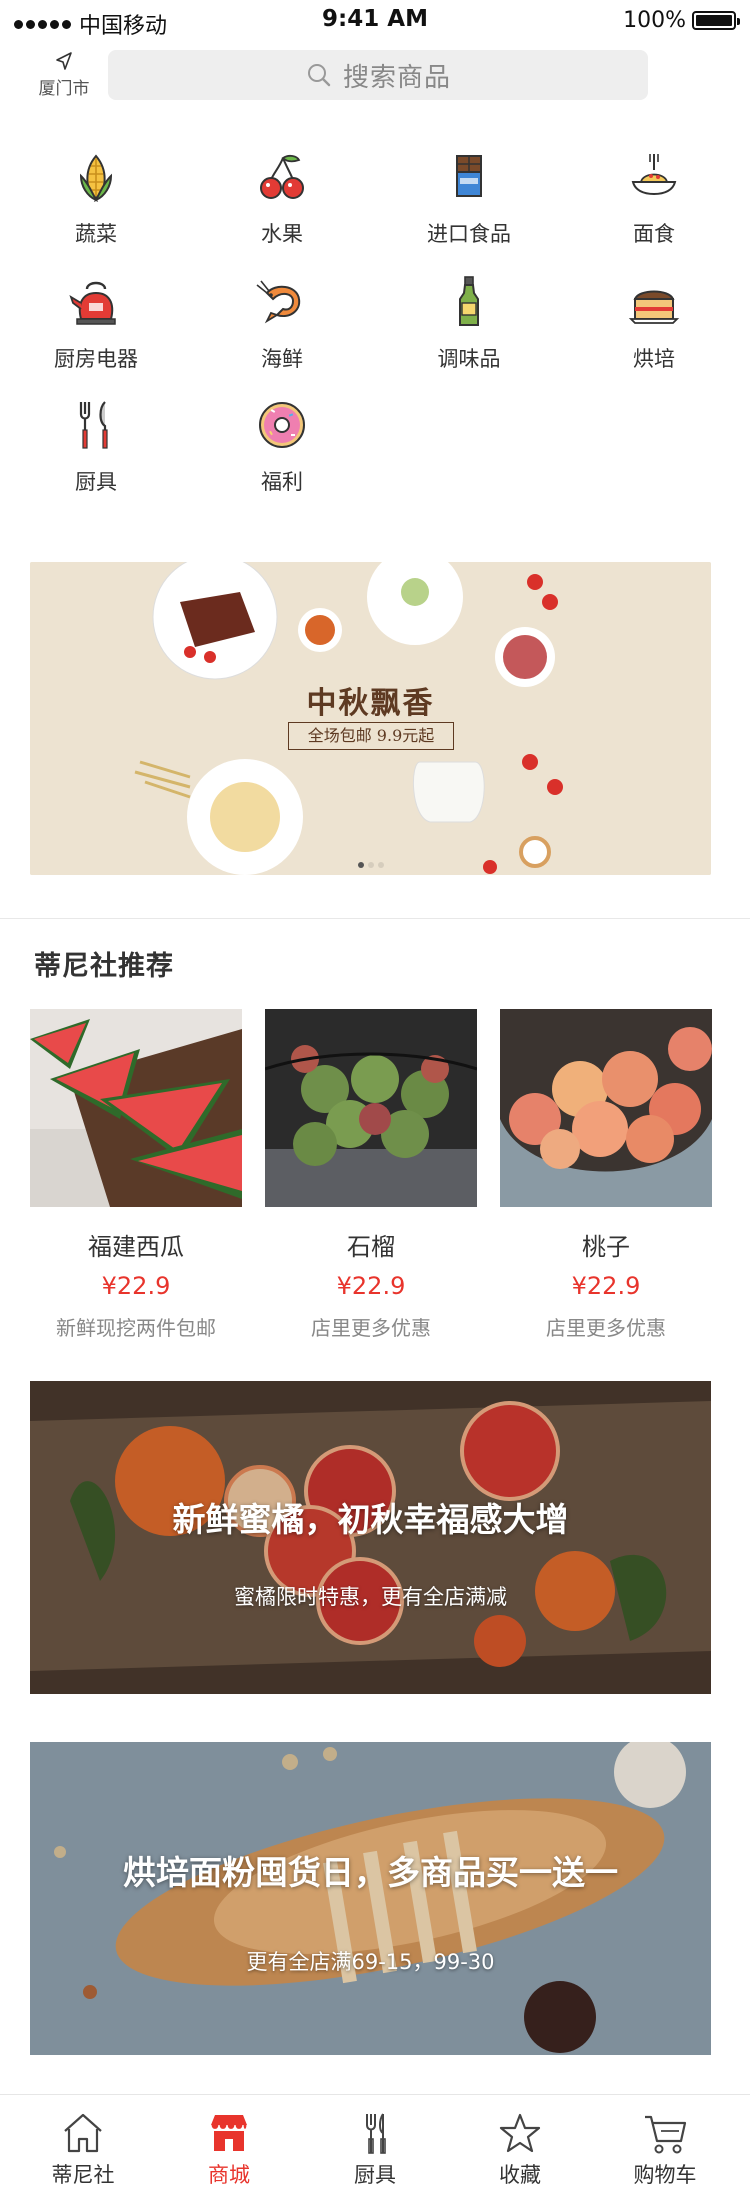  What do you see at coordinates (96, 482) in the screenshot?
I see `category-label: 厨具` at bounding box center [96, 482].